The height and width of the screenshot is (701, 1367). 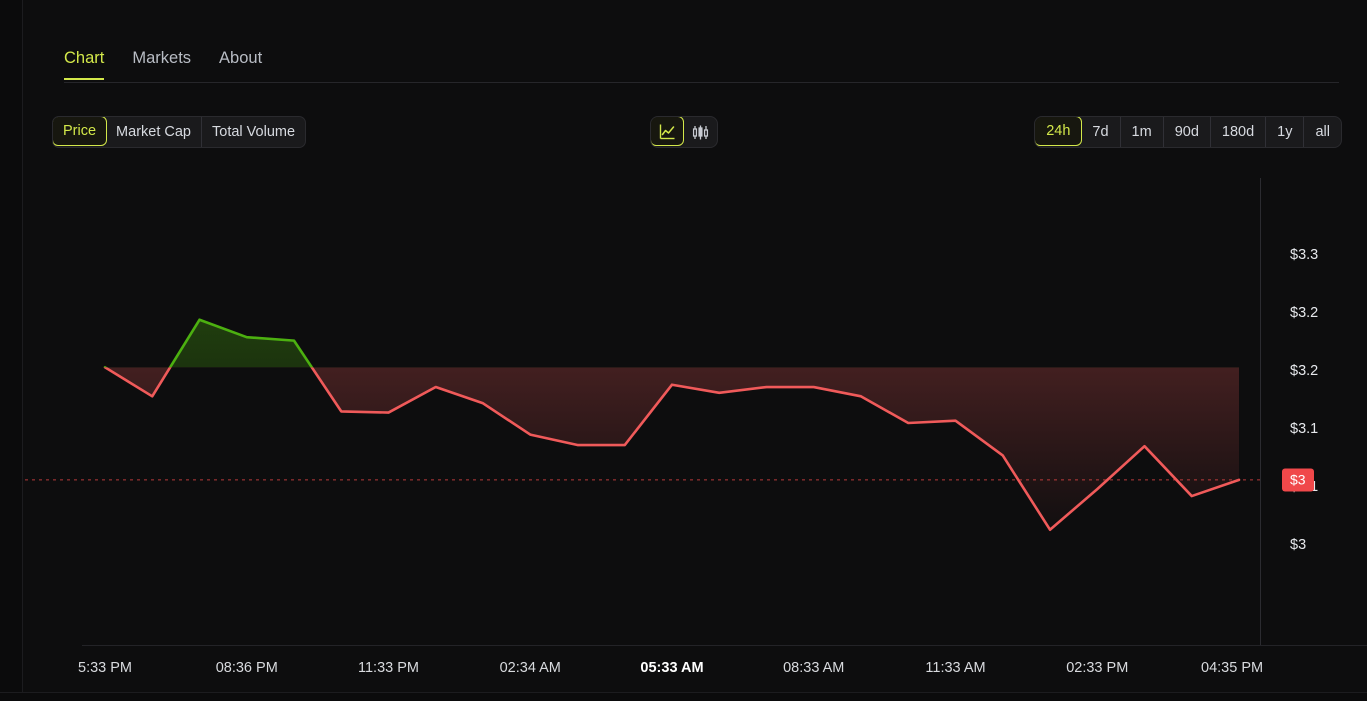 What do you see at coordinates (1322, 132) in the screenshot?
I see `range-option-all: all` at bounding box center [1322, 132].